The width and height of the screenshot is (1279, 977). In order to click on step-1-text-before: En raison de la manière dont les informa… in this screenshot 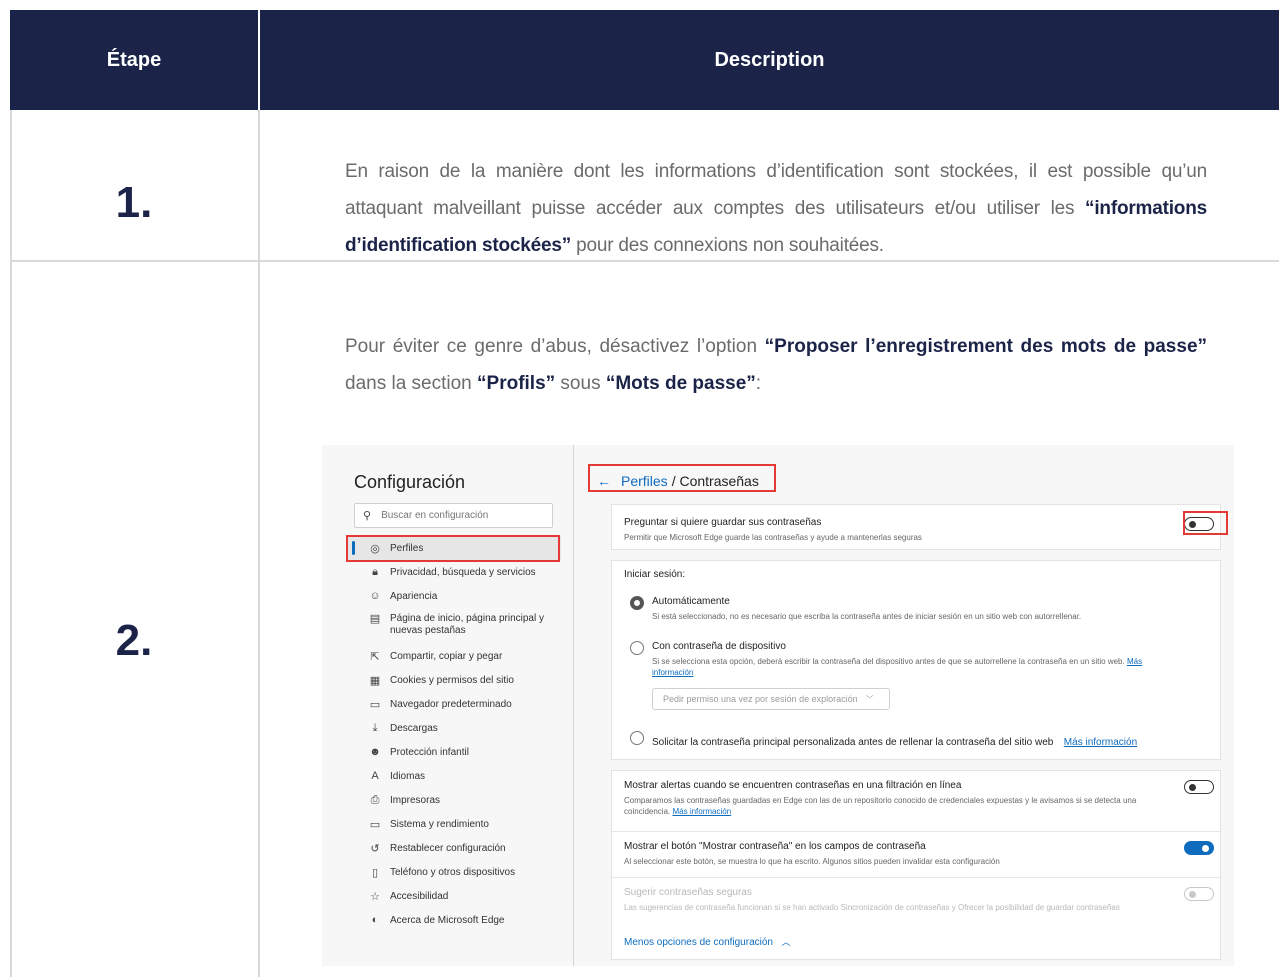, I will do `click(776, 190)`.